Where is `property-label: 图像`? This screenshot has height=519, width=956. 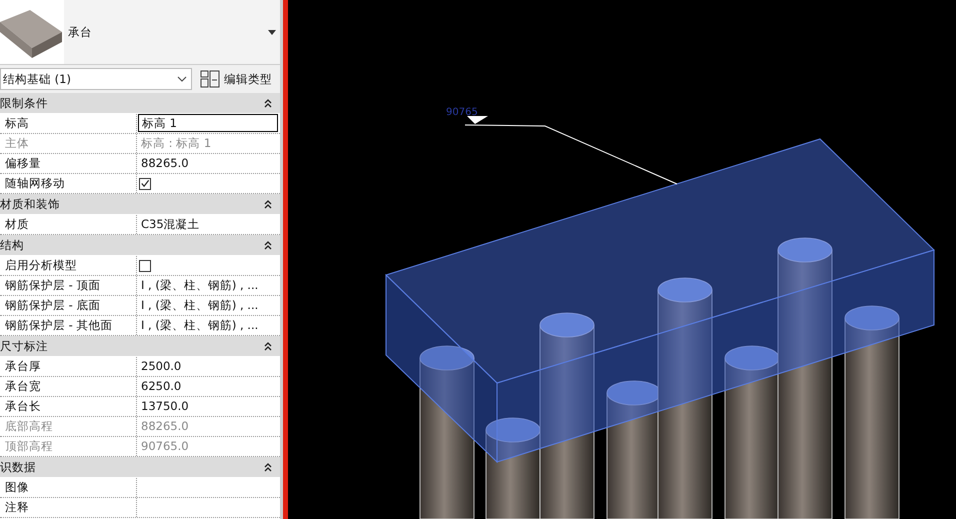 property-label: 图像 is located at coordinates (68, 487).